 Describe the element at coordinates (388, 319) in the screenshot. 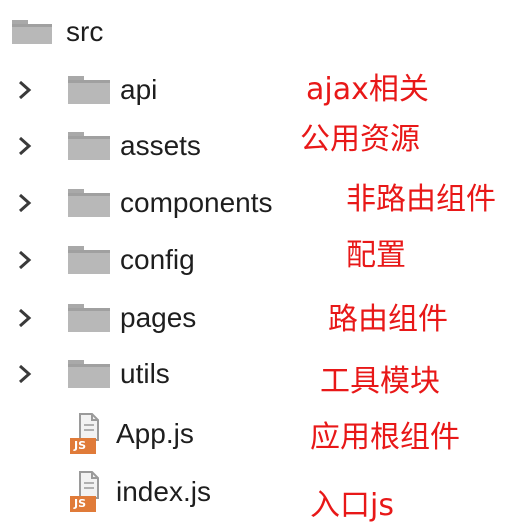

I see `annotation-pages: 路由组件` at that location.